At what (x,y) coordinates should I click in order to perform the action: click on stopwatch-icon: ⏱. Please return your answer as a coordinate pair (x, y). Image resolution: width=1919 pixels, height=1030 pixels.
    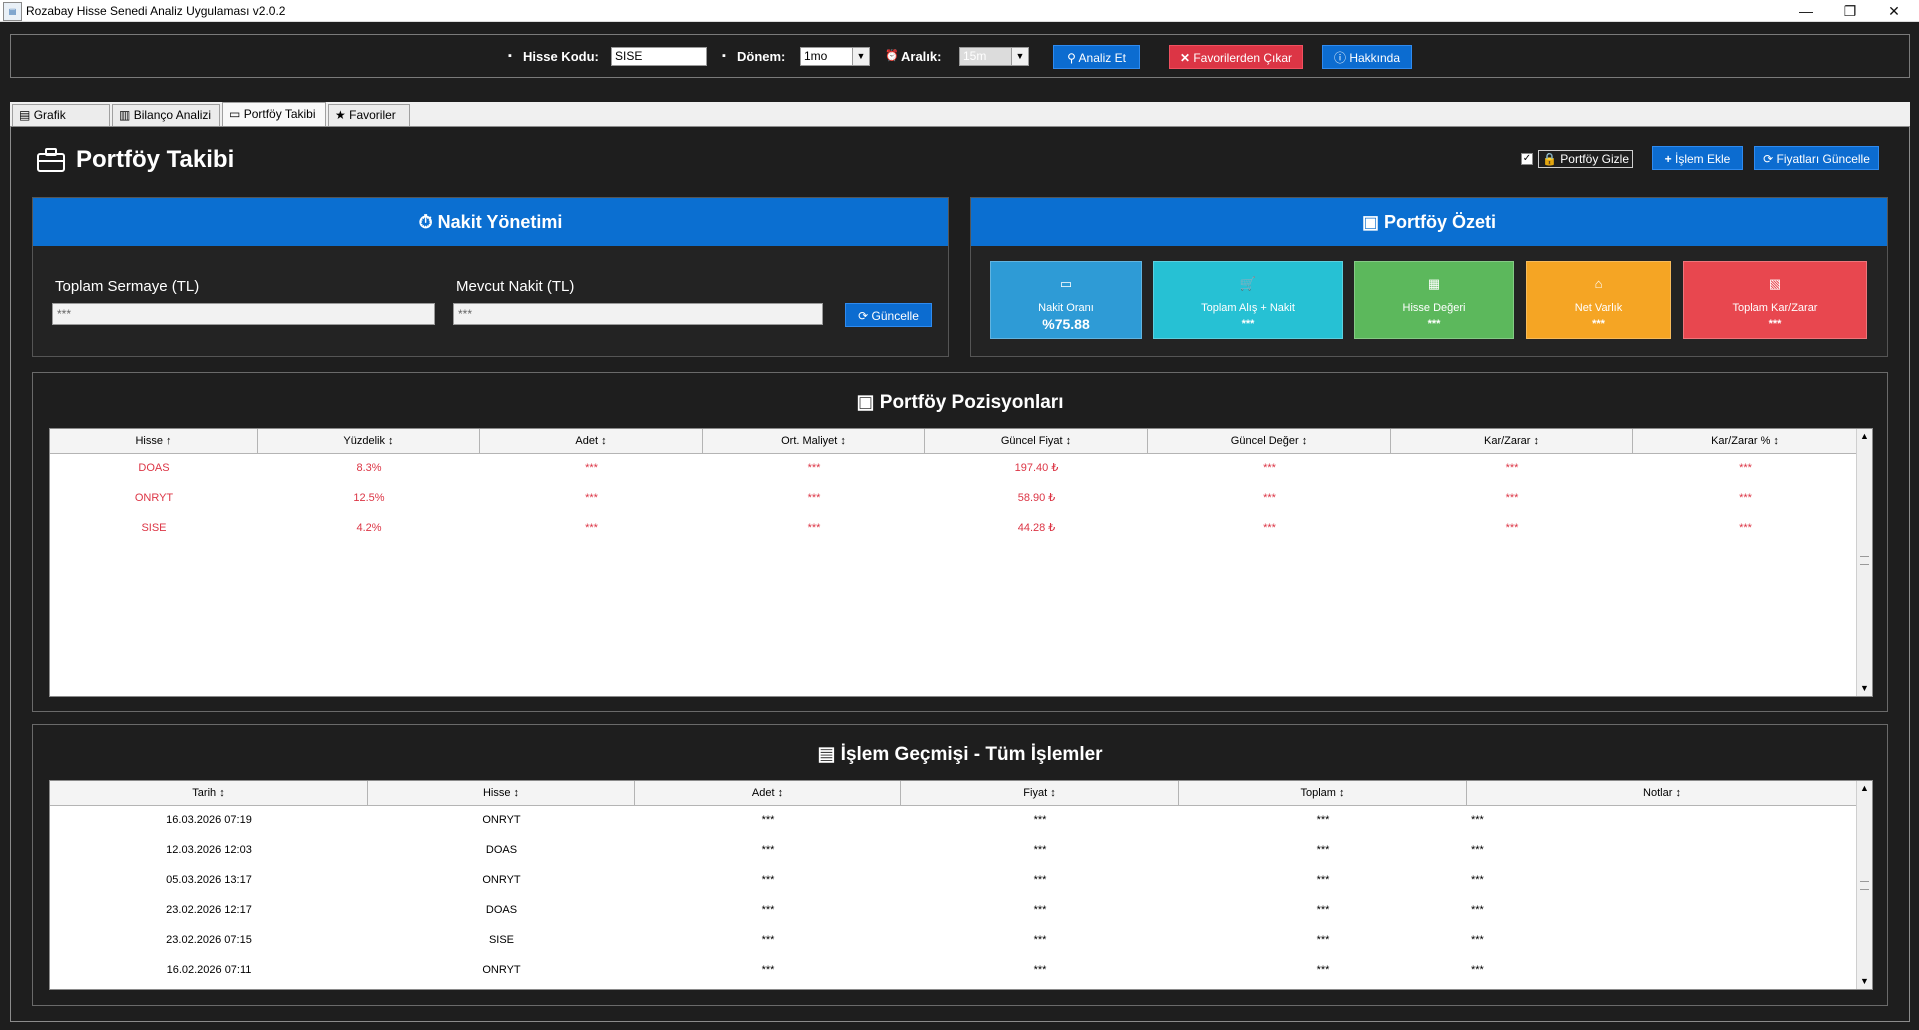
    Looking at the image, I should click on (425, 222).